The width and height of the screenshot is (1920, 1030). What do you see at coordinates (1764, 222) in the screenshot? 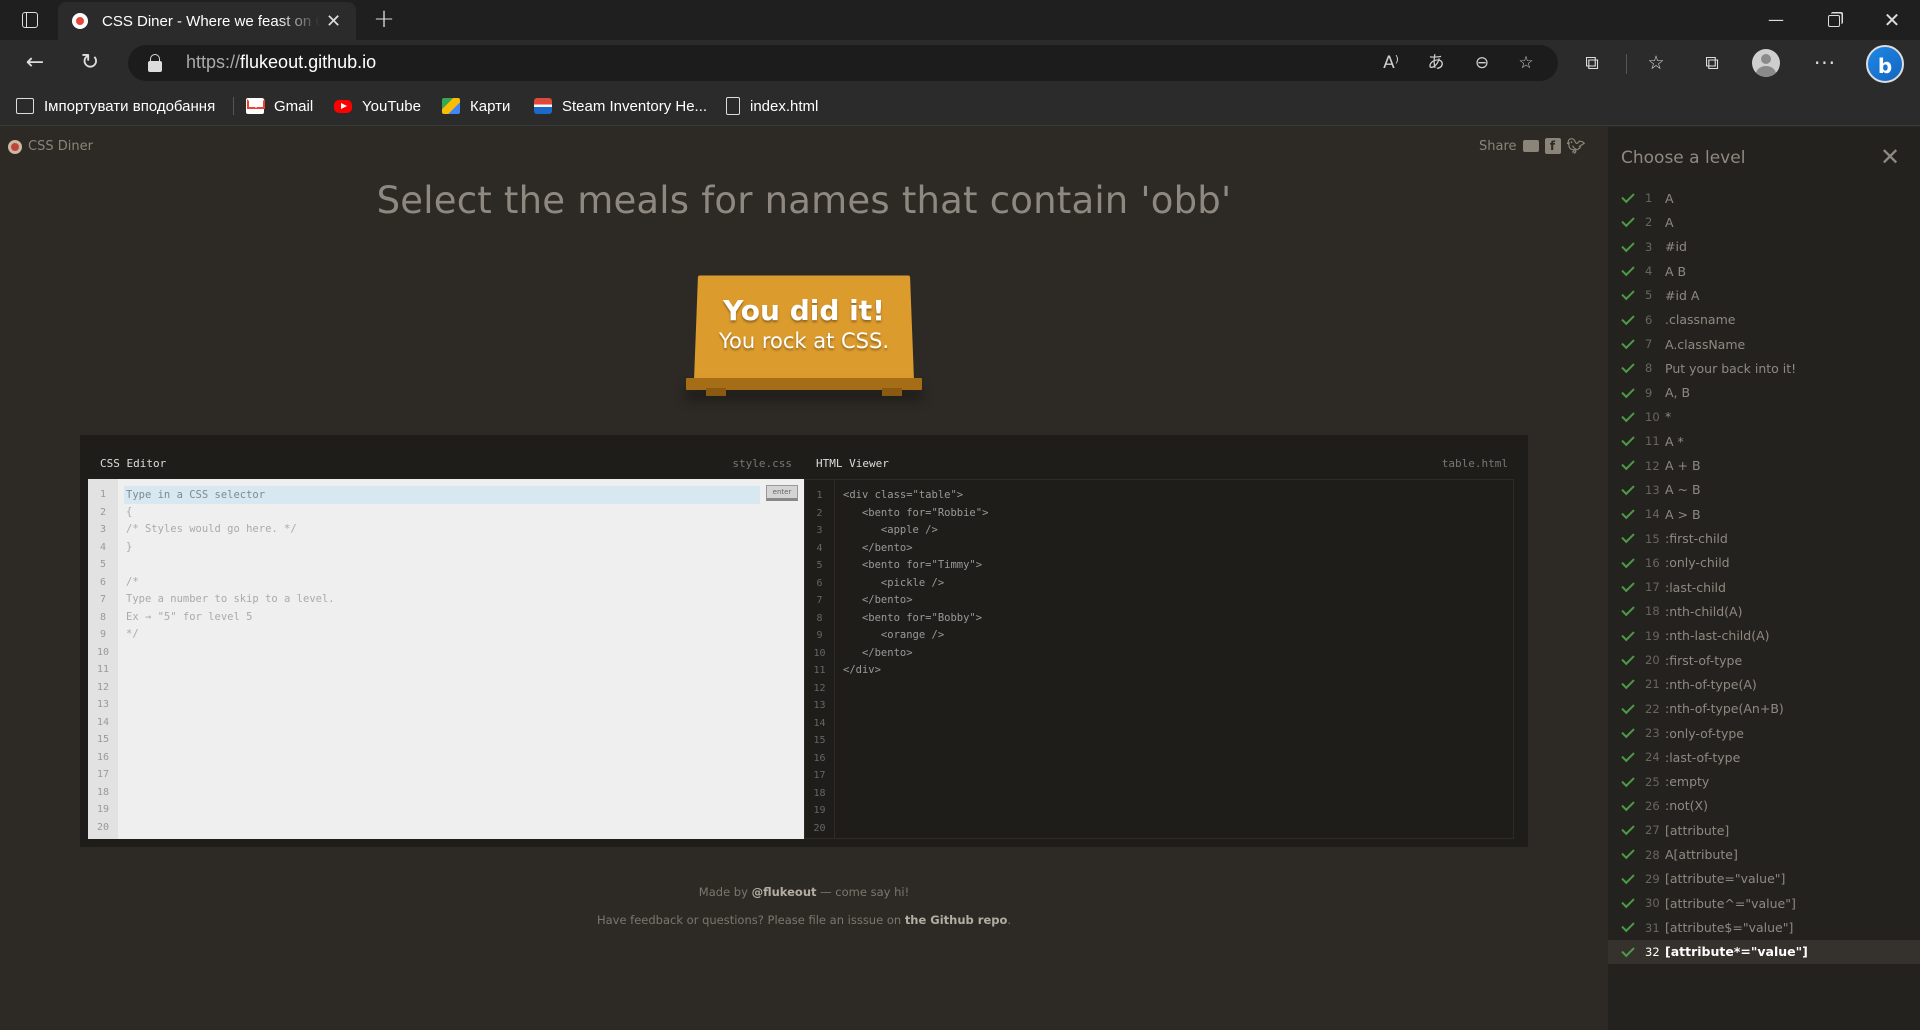
I see `level-item-2: 2A` at bounding box center [1764, 222].